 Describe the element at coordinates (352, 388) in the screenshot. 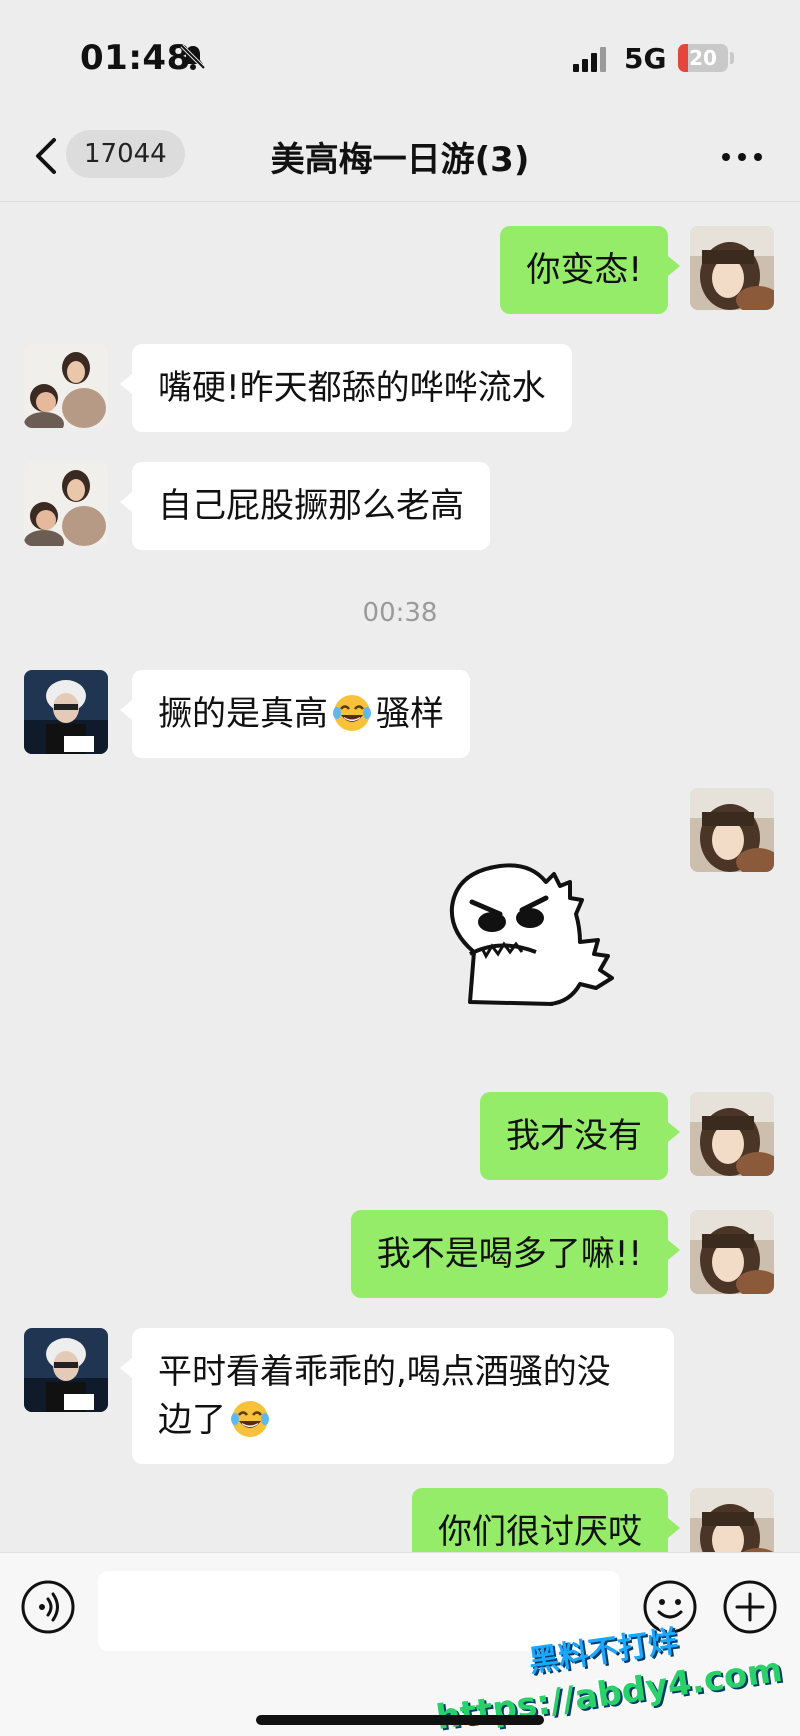

I see `message-text: 嘴硬!昨天都舔的哗哗流水` at that location.